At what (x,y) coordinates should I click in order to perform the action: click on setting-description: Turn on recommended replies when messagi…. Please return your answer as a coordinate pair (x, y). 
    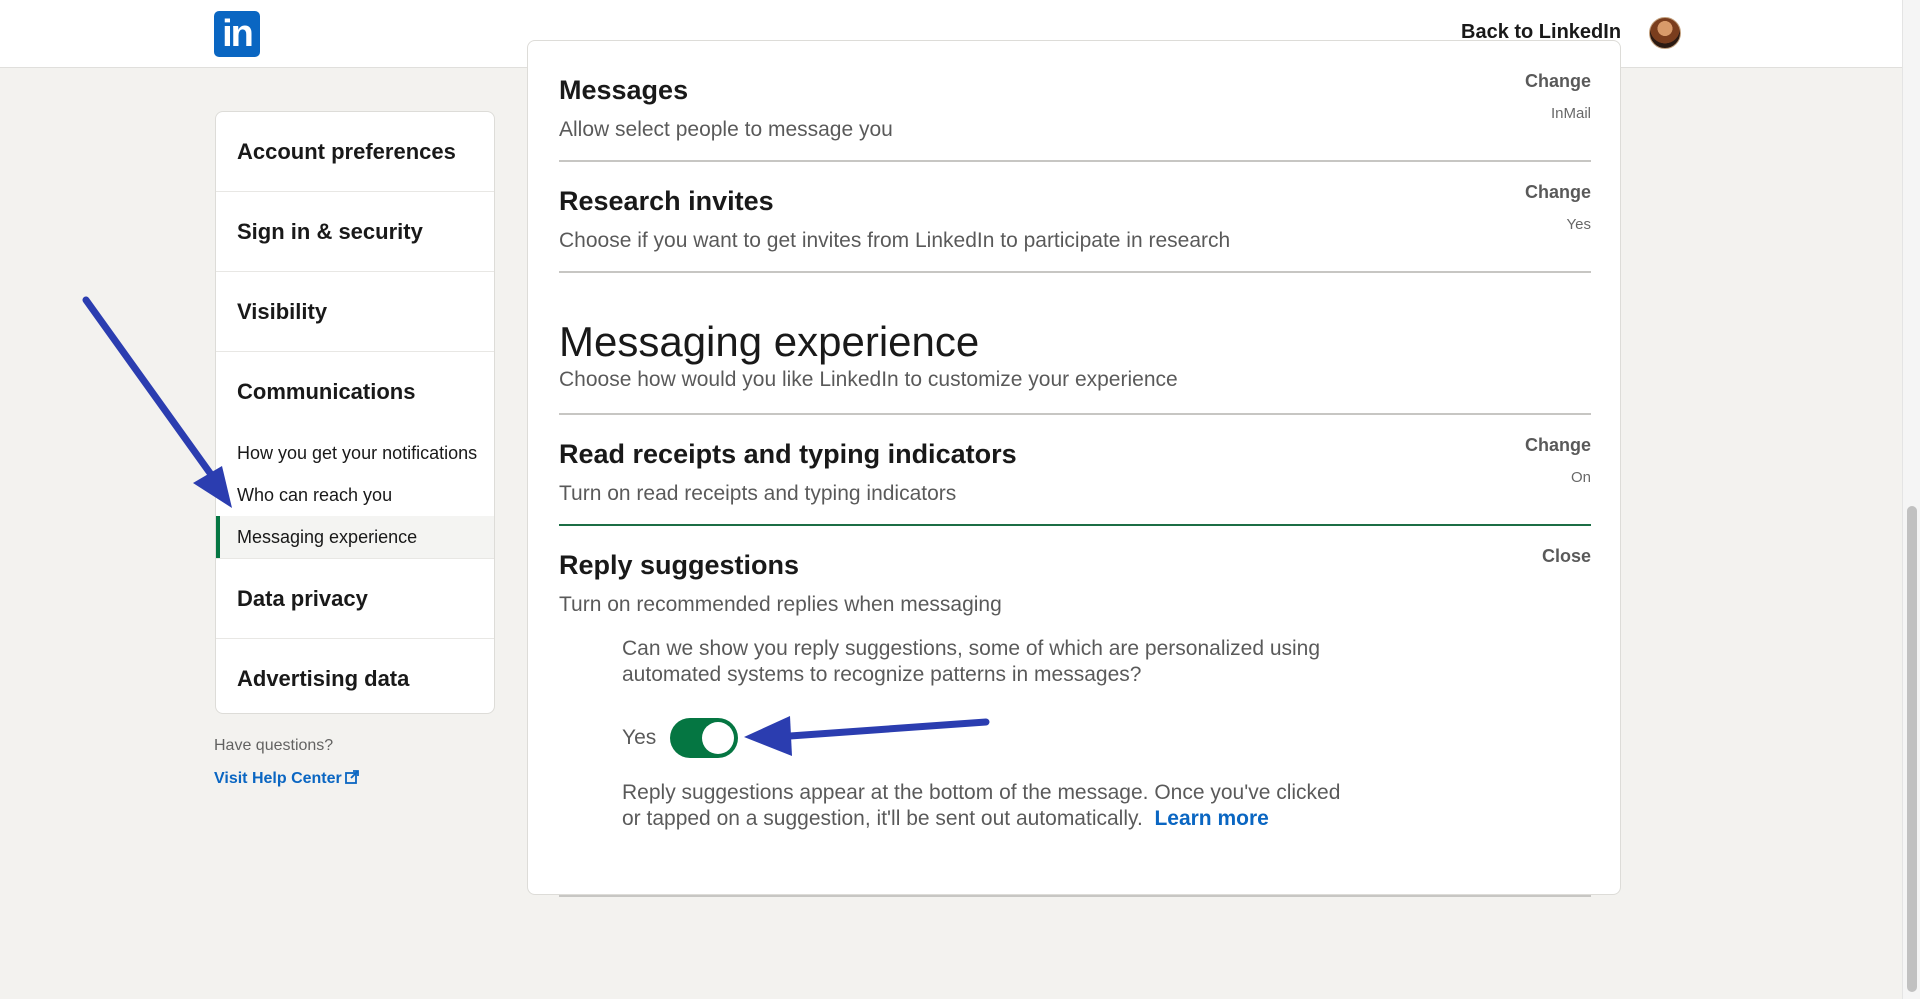
    Looking at the image, I should click on (780, 604).